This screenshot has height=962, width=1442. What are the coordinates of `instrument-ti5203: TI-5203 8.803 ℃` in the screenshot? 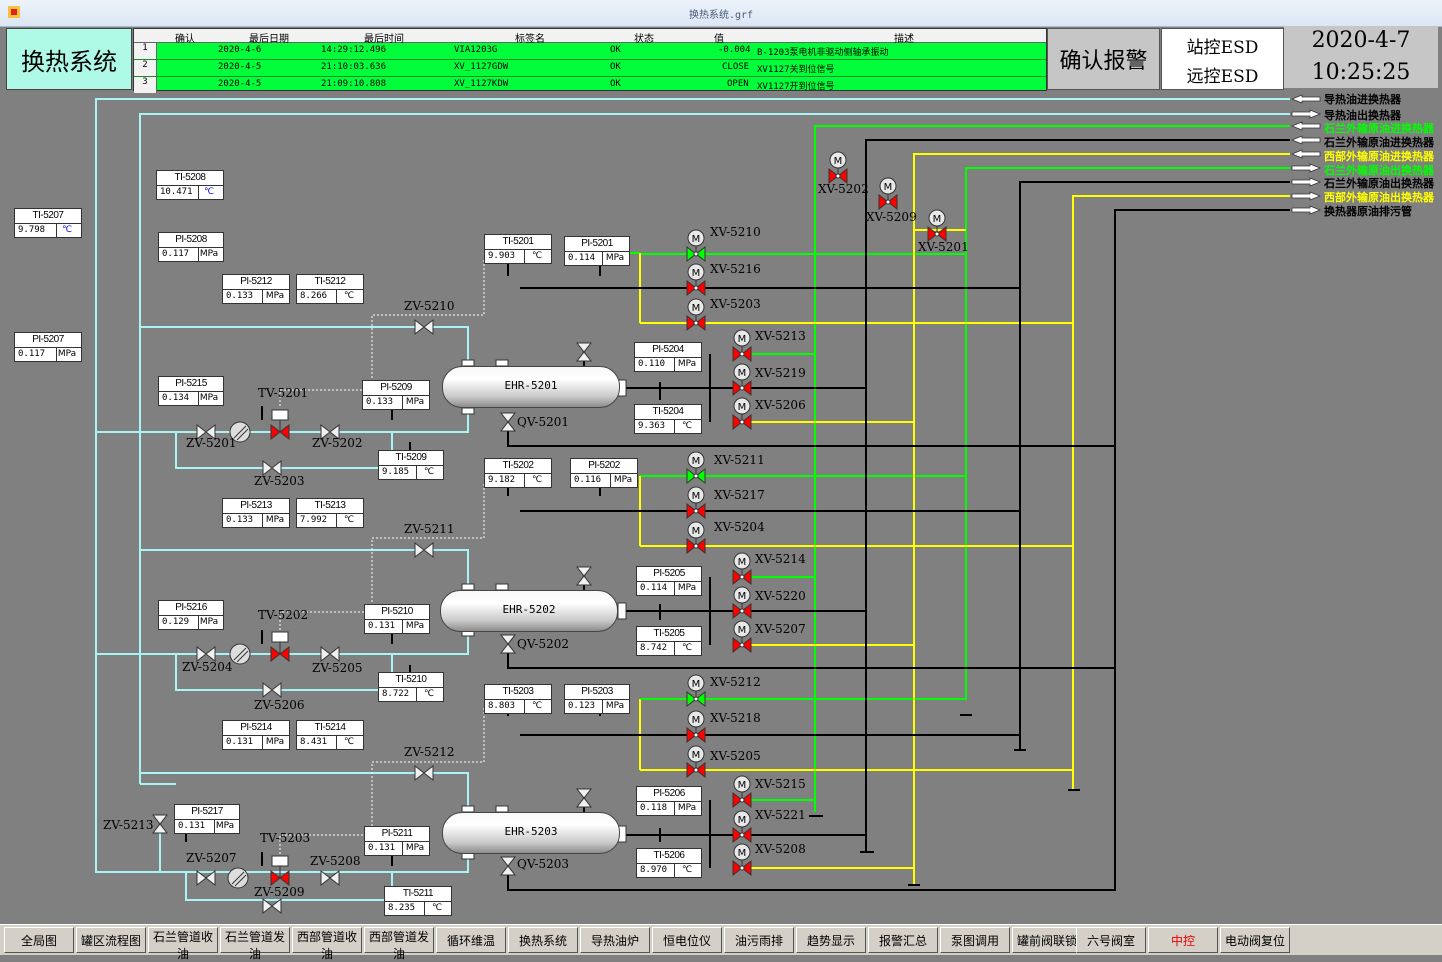 It's located at (518, 699).